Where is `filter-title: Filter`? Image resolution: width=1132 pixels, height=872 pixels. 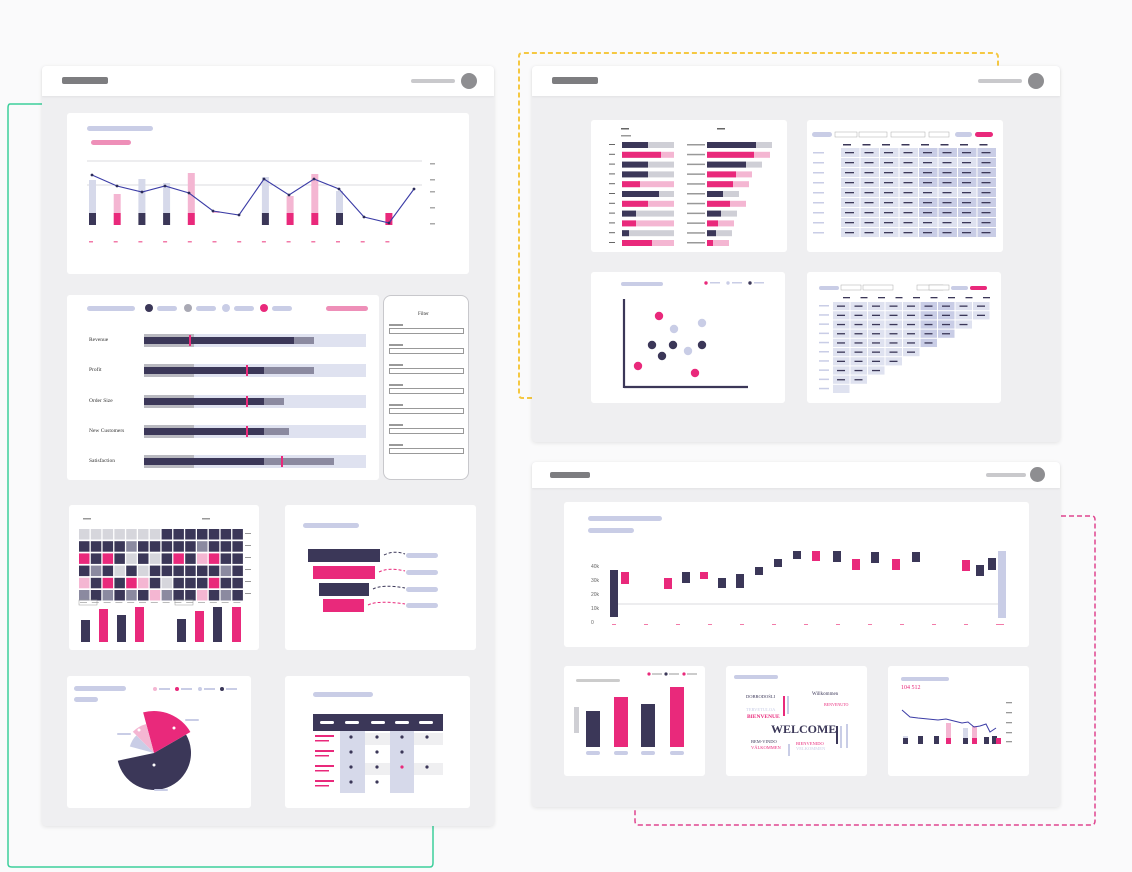
filter-title: Filter is located at coordinates (423, 314).